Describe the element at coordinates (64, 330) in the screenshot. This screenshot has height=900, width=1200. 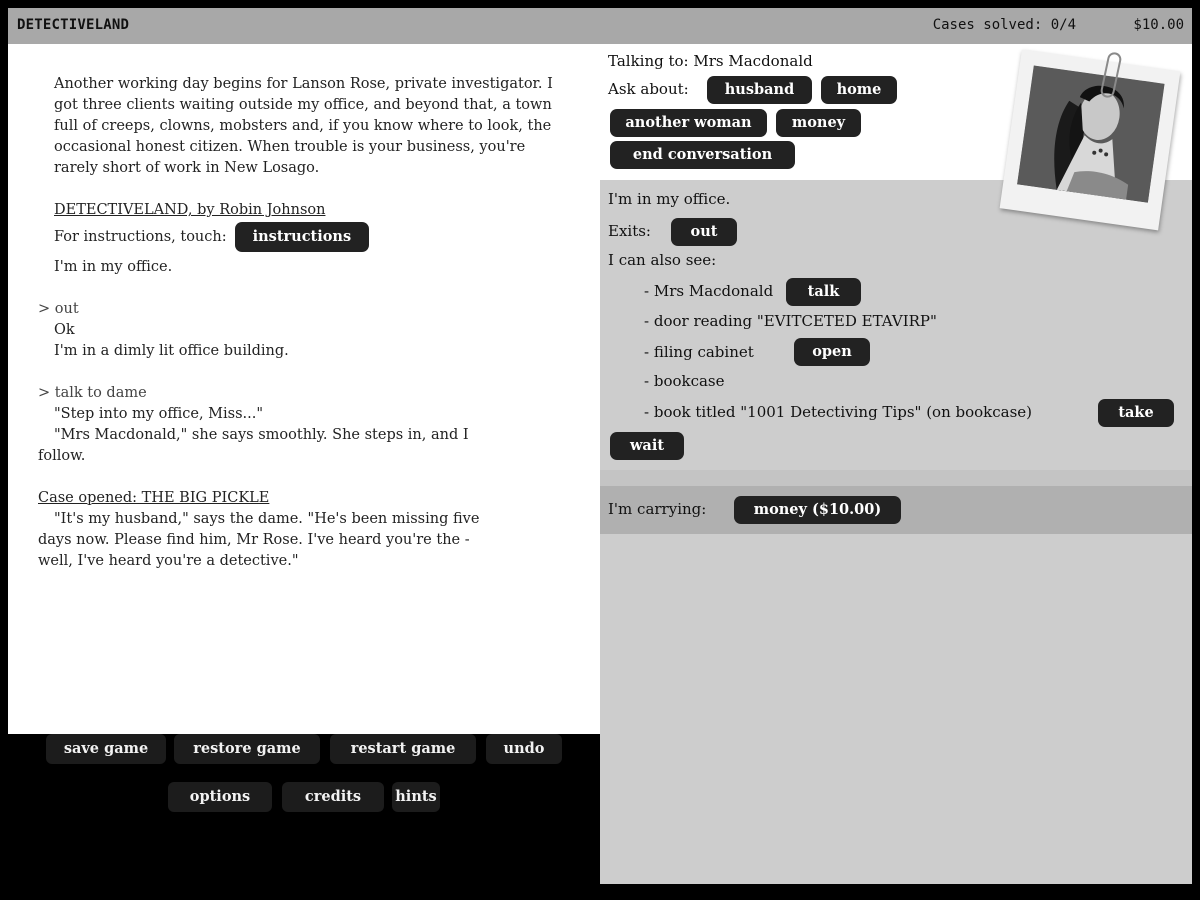
I see `ok-line: Ok` at that location.